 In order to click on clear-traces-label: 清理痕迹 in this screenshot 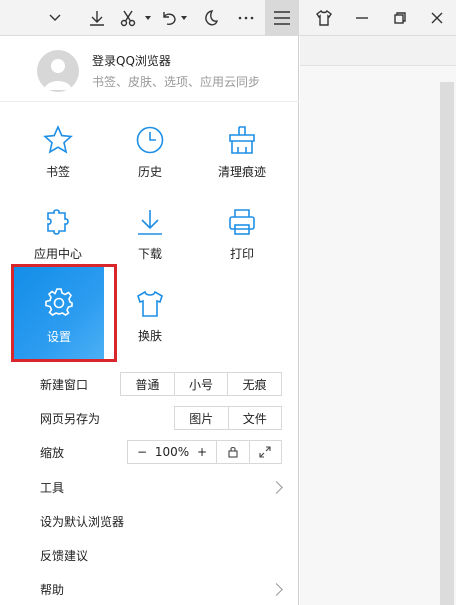, I will do `click(241, 172)`.